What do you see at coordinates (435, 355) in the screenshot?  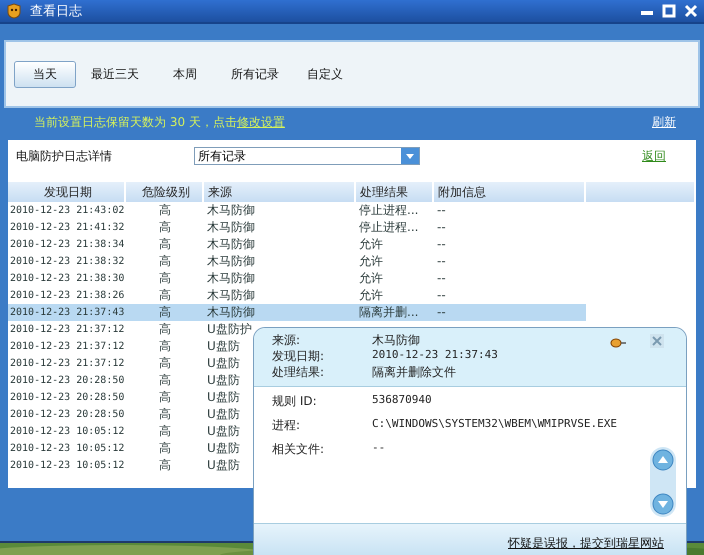 I see `detail-value: 2010-12-23 21:37:43` at bounding box center [435, 355].